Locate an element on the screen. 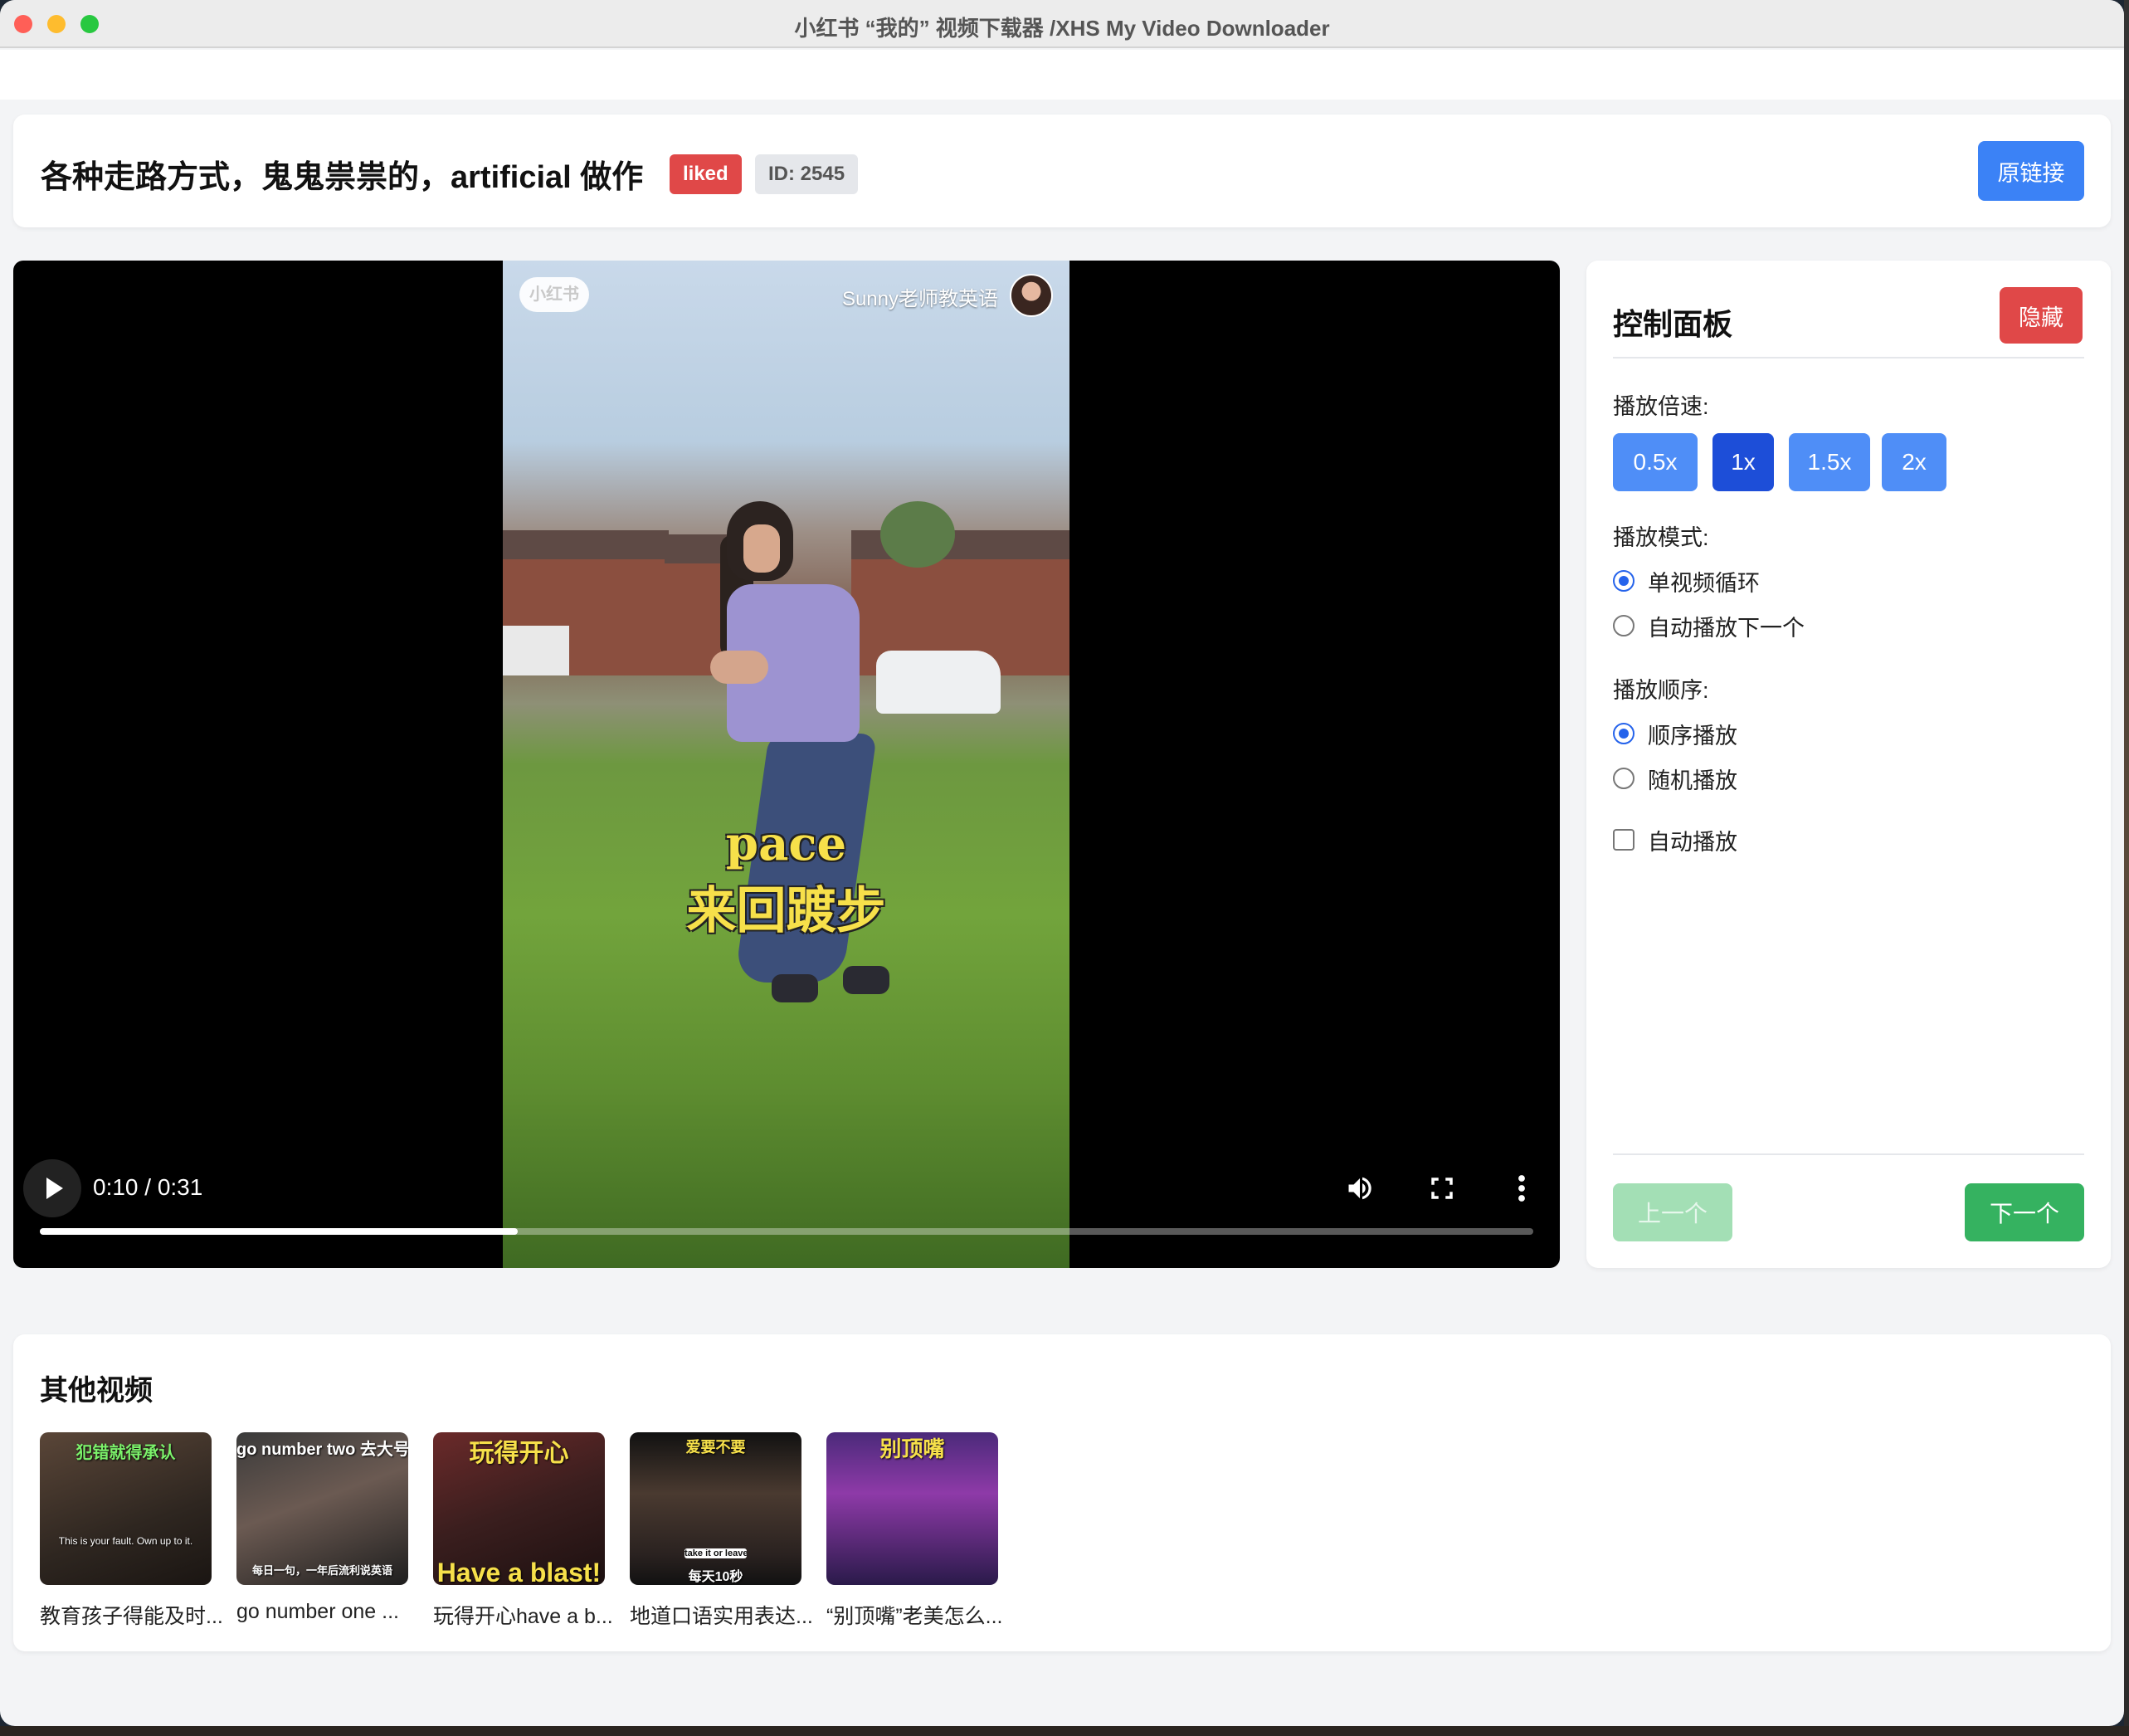 The image size is (2129, 1736). thumbnail-text: 每天10秒 is located at coordinates (715, 1577).